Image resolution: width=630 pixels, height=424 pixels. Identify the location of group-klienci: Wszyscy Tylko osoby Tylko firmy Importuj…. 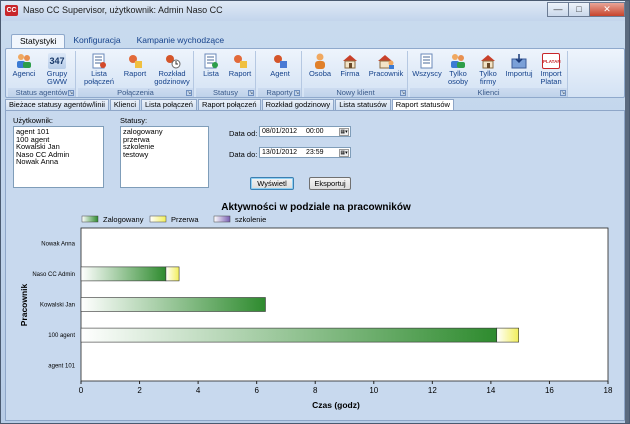
(489, 74).